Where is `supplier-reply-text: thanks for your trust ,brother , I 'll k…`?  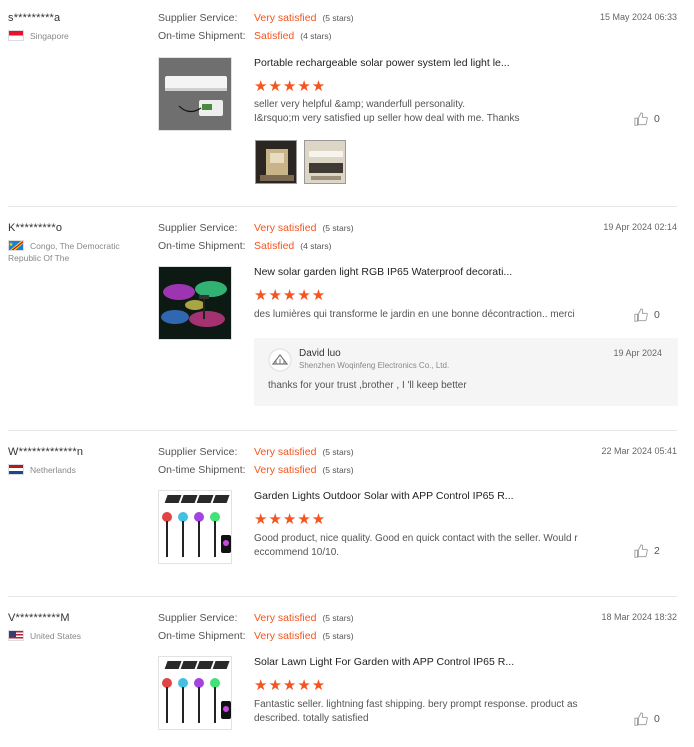
supplier-reply-text: thanks for your trust ,brother , I 'll k… is located at coordinates (367, 385).